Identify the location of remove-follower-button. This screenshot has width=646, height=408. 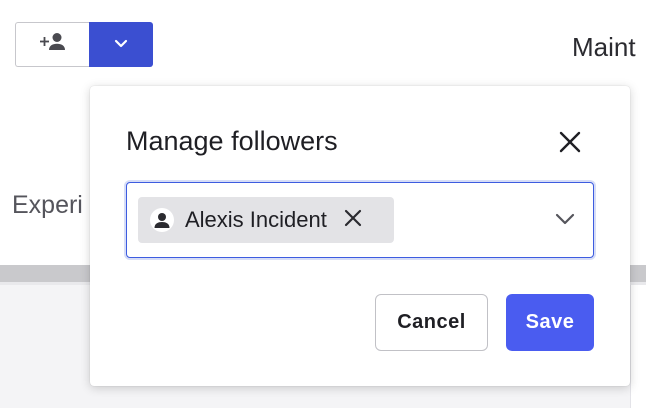
(353, 220).